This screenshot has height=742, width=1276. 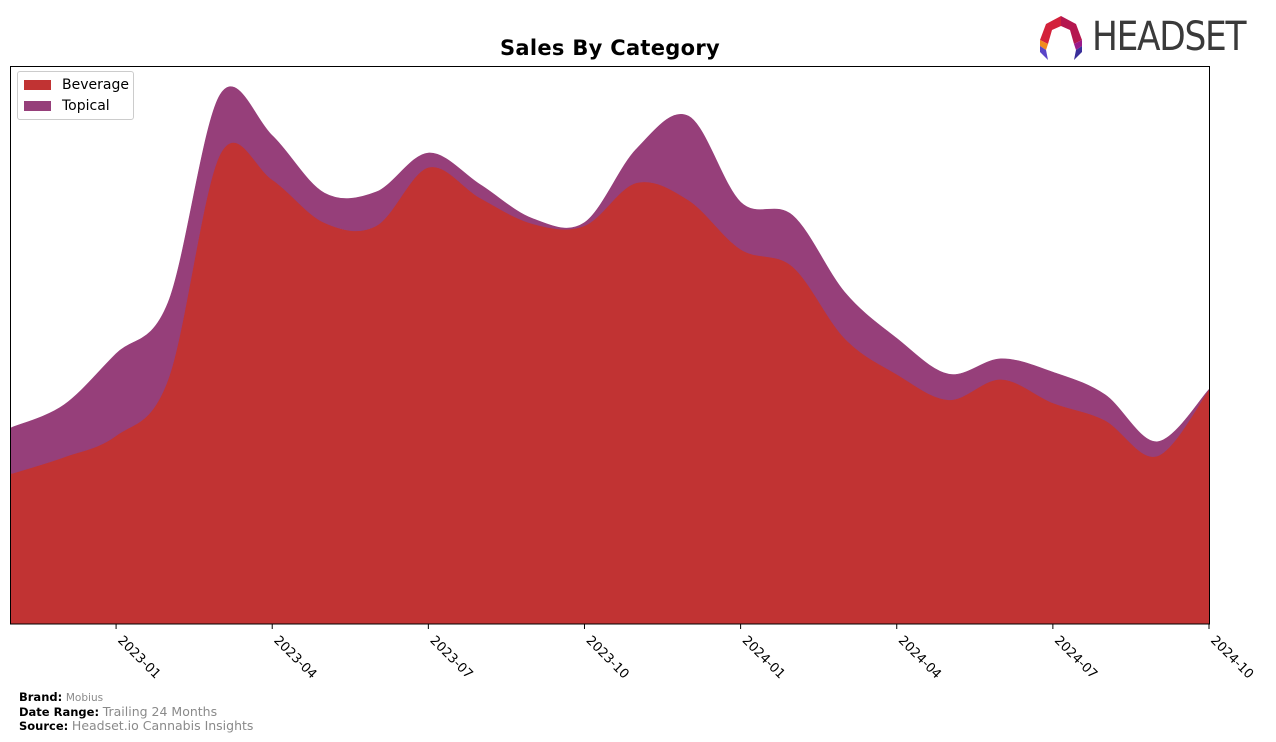 What do you see at coordinates (84, 698) in the screenshot?
I see `footer-brand-value: Mobius` at bounding box center [84, 698].